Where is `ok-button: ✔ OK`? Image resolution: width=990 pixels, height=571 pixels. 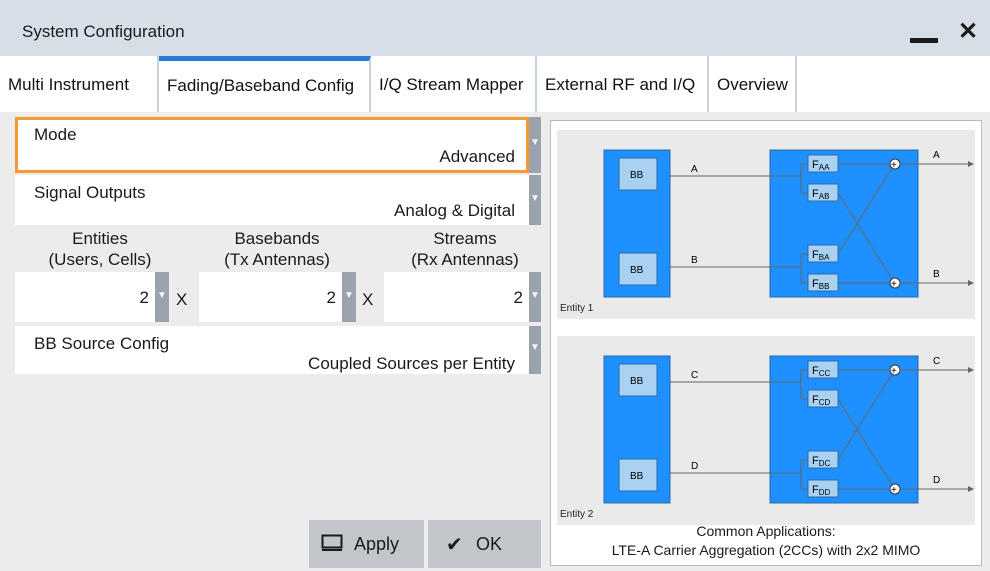
ok-button: ✔ OK is located at coordinates (484, 544).